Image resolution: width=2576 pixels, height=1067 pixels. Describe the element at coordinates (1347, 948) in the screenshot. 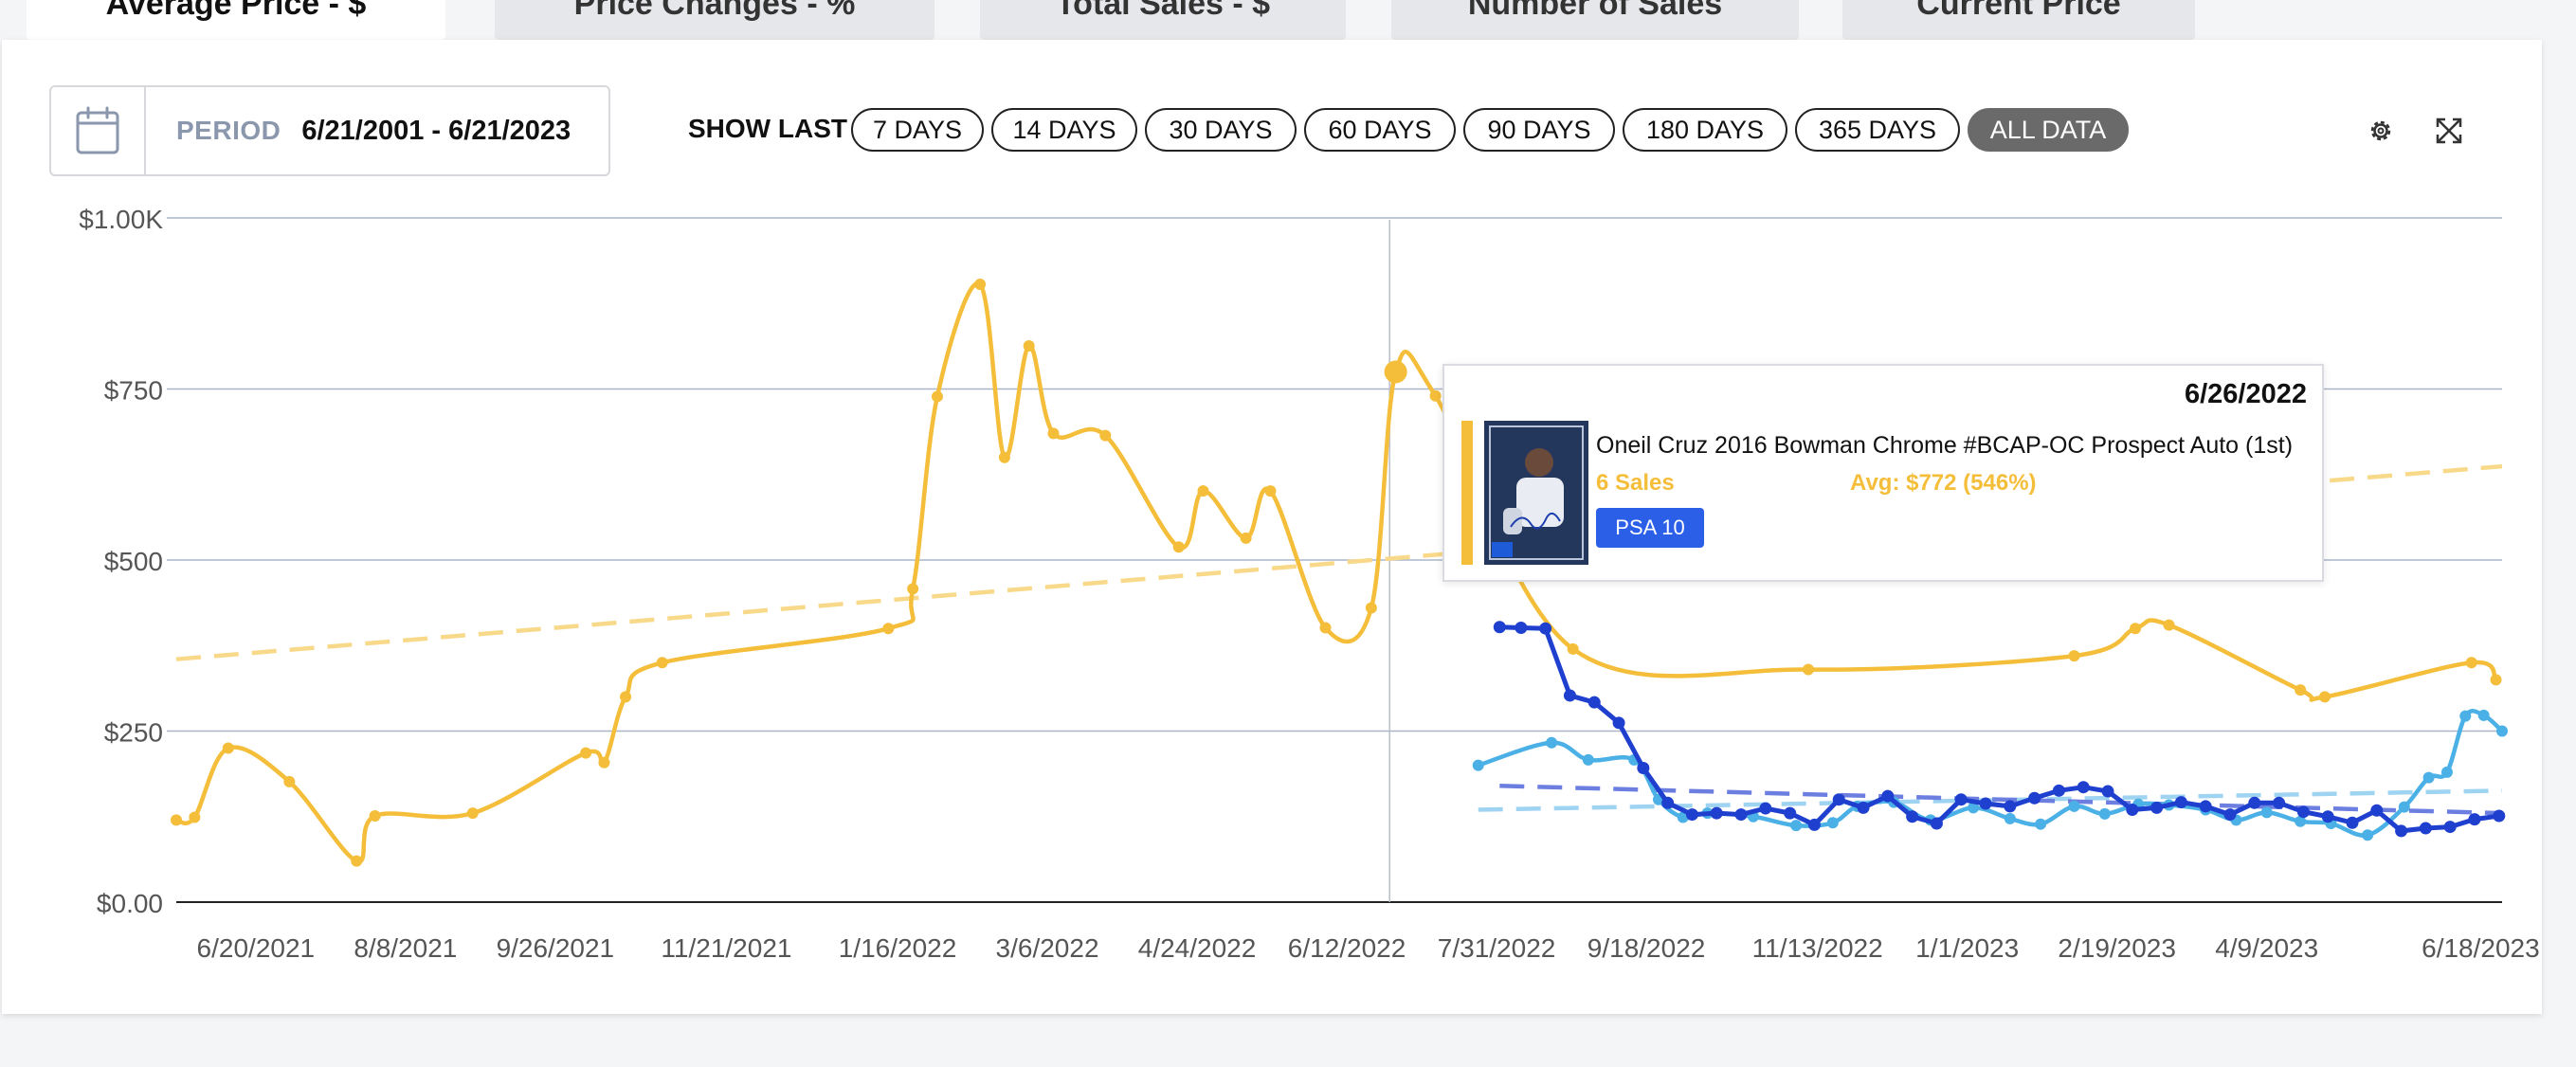

I see `x-tick-label: 6/12/2022` at that location.